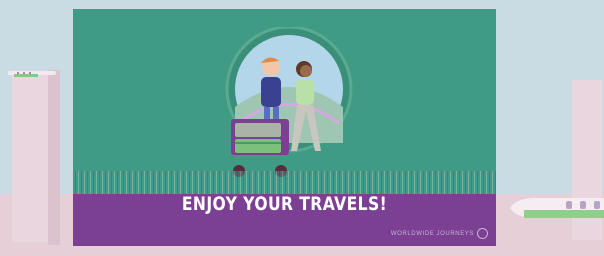 The height and width of the screenshot is (256, 604). I want to click on watermark: WORLDWIDE JOURNEYS, so click(439, 233).